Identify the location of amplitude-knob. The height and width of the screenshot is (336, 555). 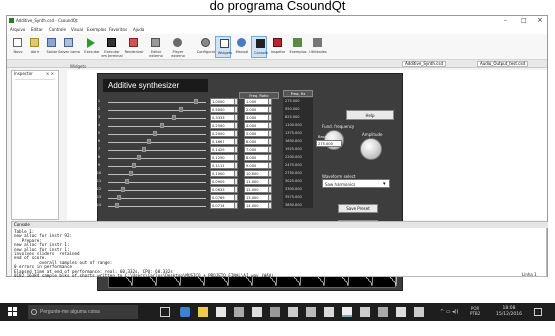
(371, 149).